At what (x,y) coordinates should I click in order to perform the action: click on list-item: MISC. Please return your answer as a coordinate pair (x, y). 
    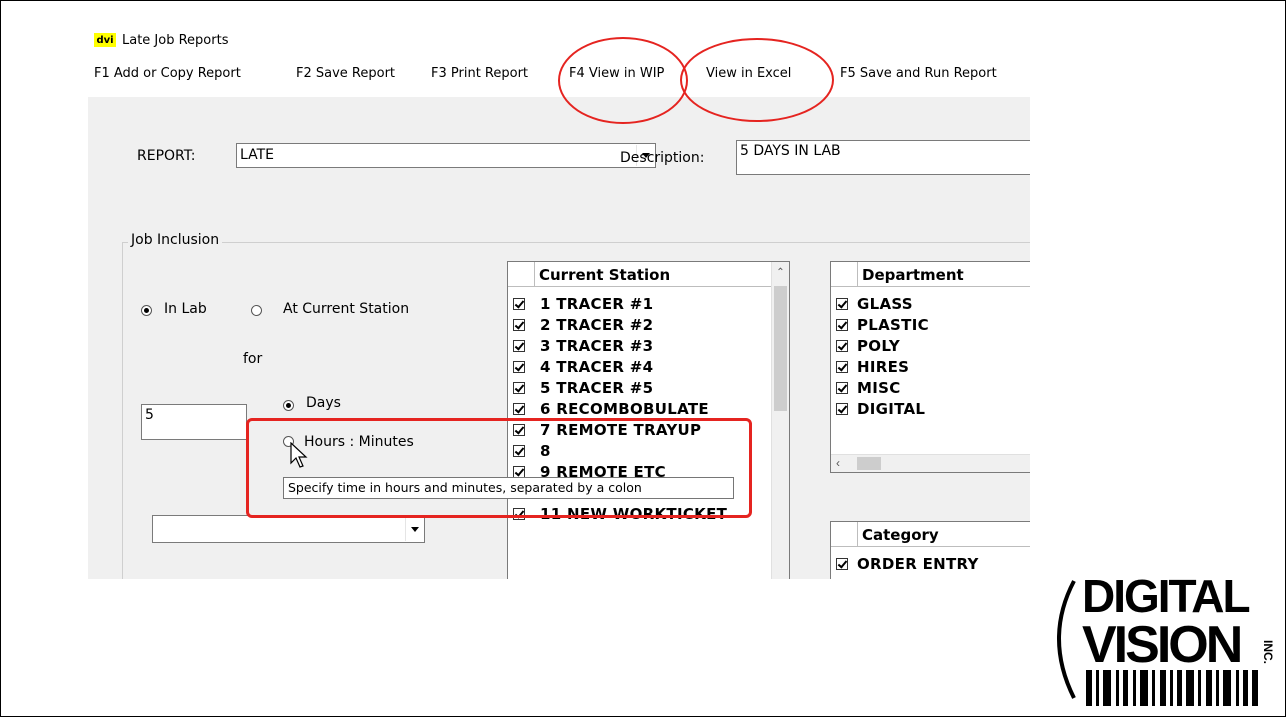
    Looking at the image, I should click on (930, 388).